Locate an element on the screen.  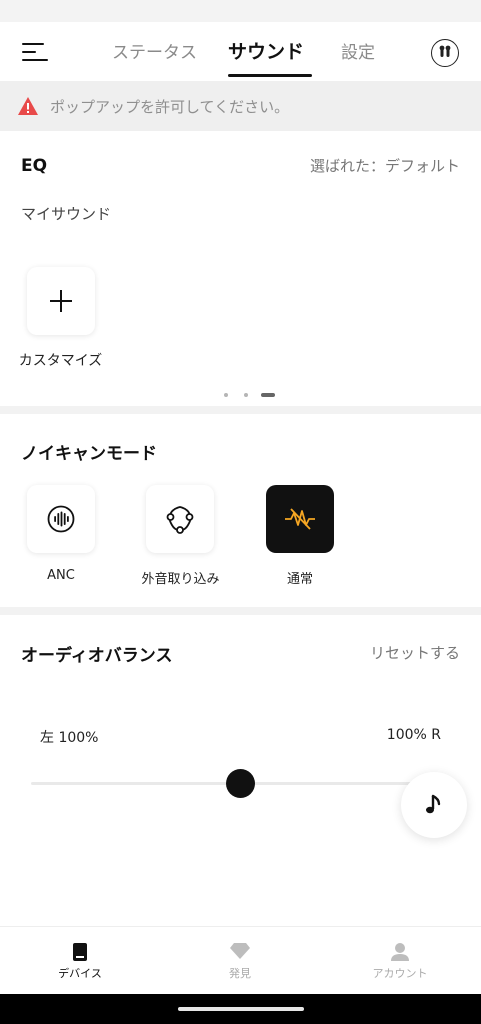
music-note-icon is located at coordinates (433, 804).